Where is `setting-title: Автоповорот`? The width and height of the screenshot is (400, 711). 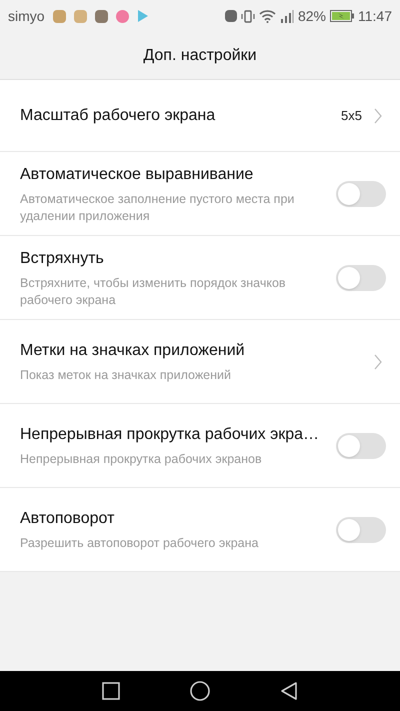 setting-title: Автоповорот is located at coordinates (68, 519).